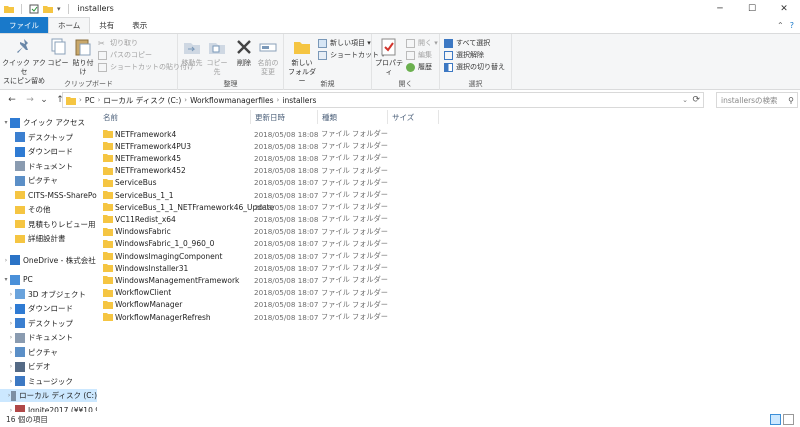  Describe the element at coordinates (36, 151) in the screenshot. I see `nav-item: ダウンロード ⊸` at that location.